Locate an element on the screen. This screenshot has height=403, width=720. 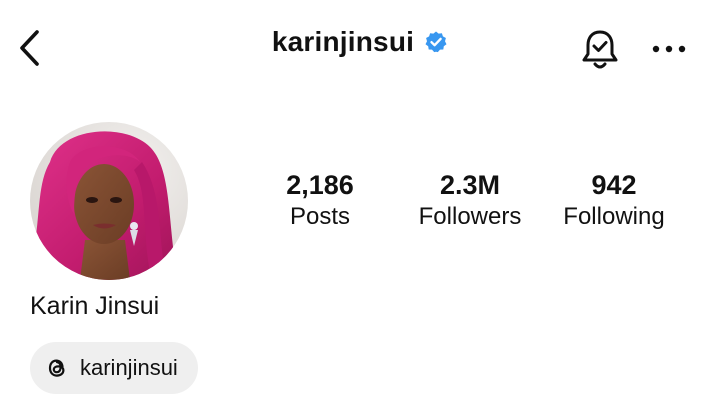
notifications-button is located at coordinates (600, 50).